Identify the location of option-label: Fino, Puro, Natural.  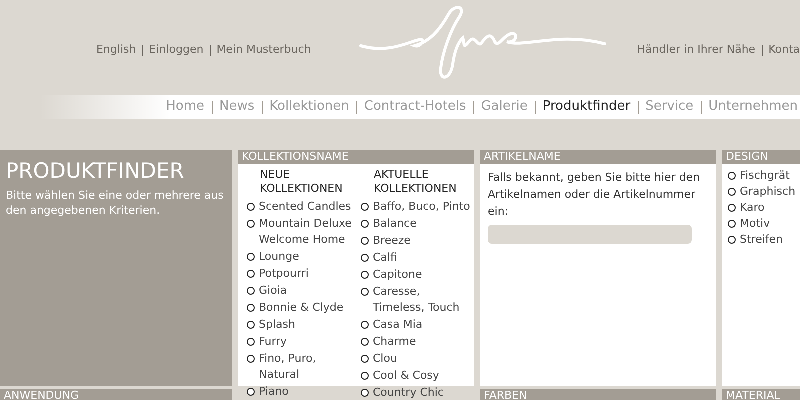
(288, 367).